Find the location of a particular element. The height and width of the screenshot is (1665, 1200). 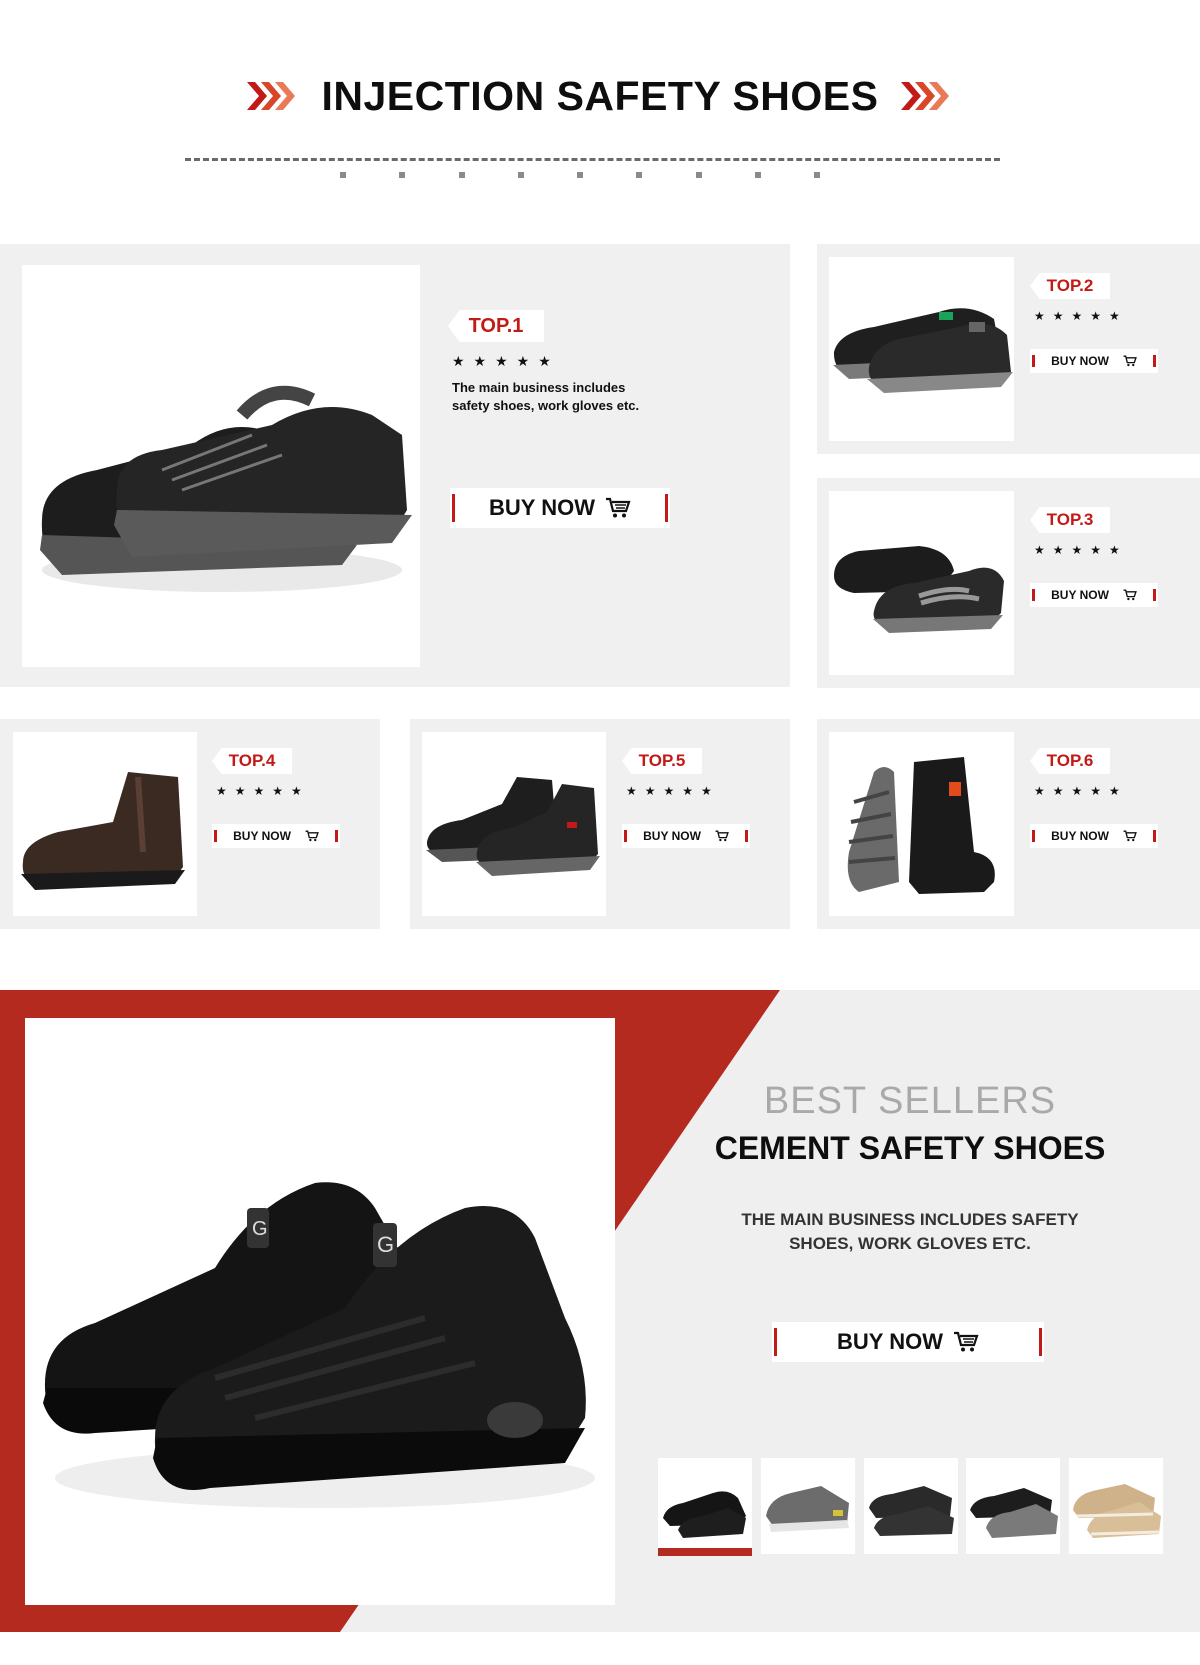

header-divider is located at coordinates (592, 159).